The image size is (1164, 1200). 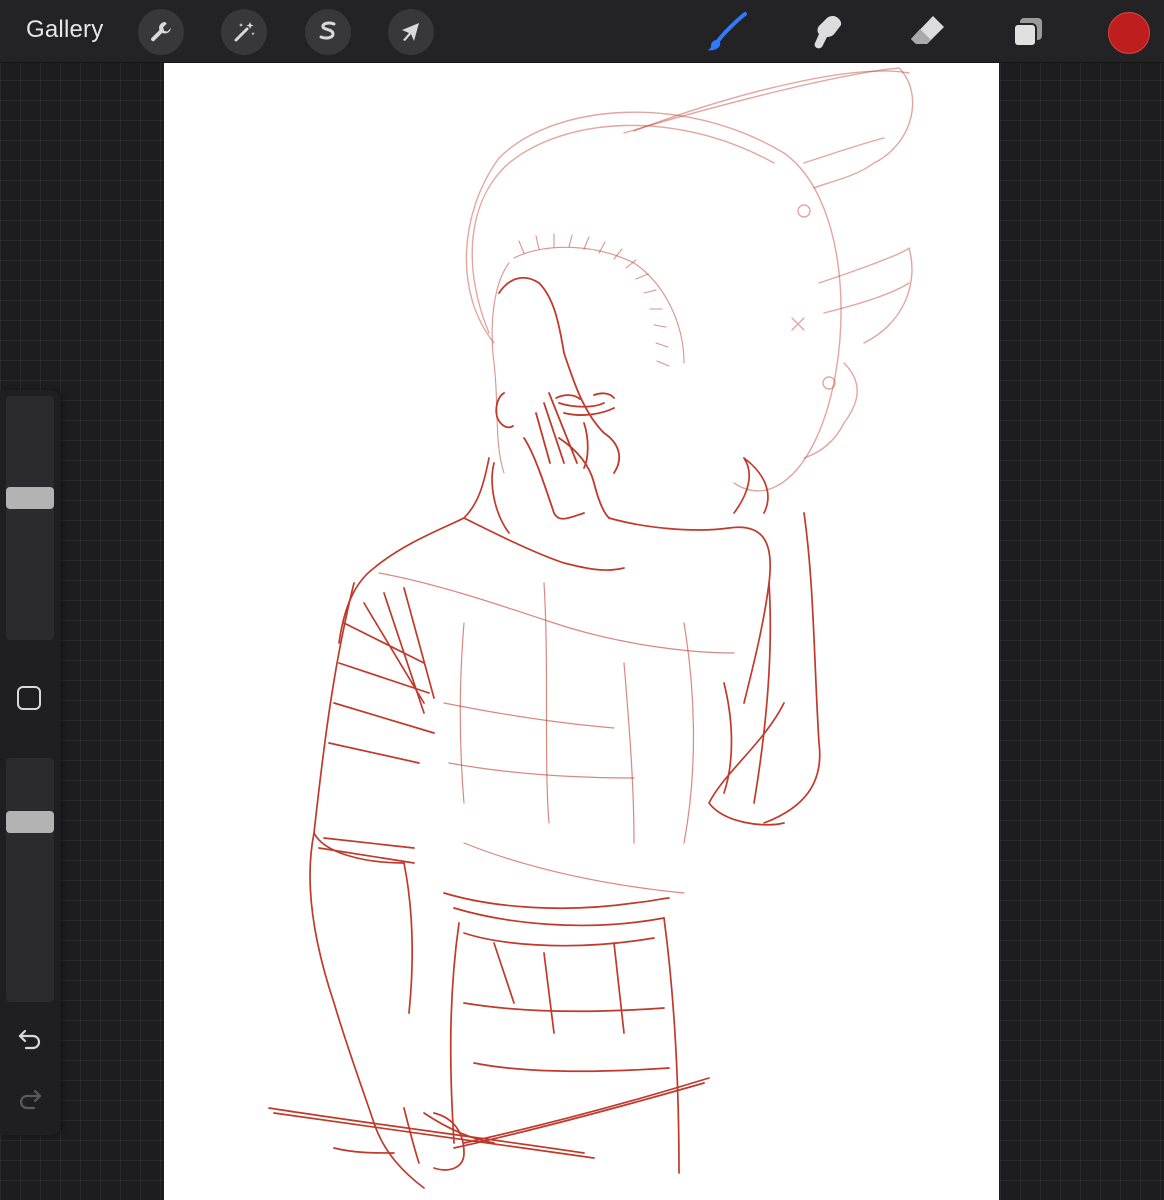 I want to click on brush-icon, so click(x=727, y=31).